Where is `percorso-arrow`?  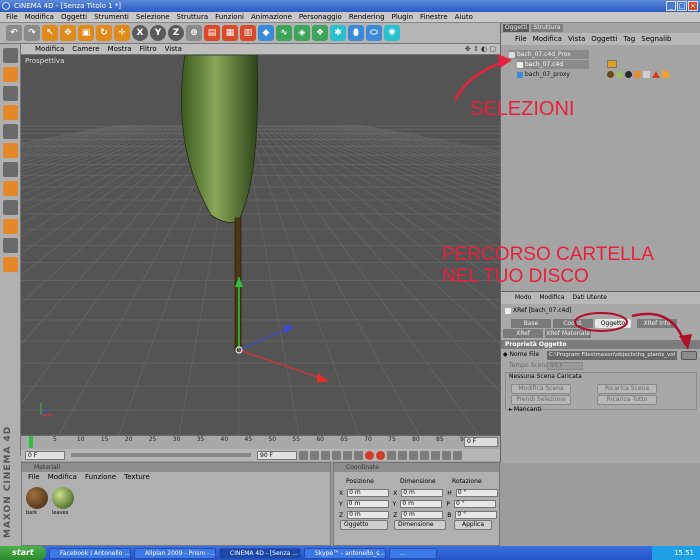 percorso-arrow is located at coordinates (659, 328).